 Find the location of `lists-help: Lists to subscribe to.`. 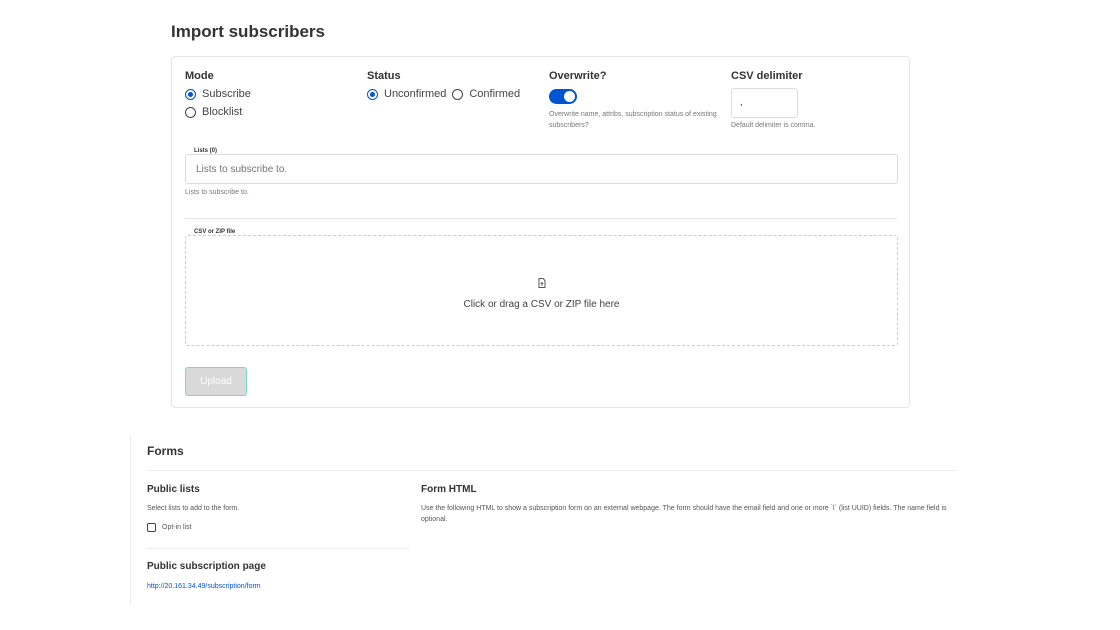

lists-help: Lists to subscribe to. is located at coordinates (217, 192).